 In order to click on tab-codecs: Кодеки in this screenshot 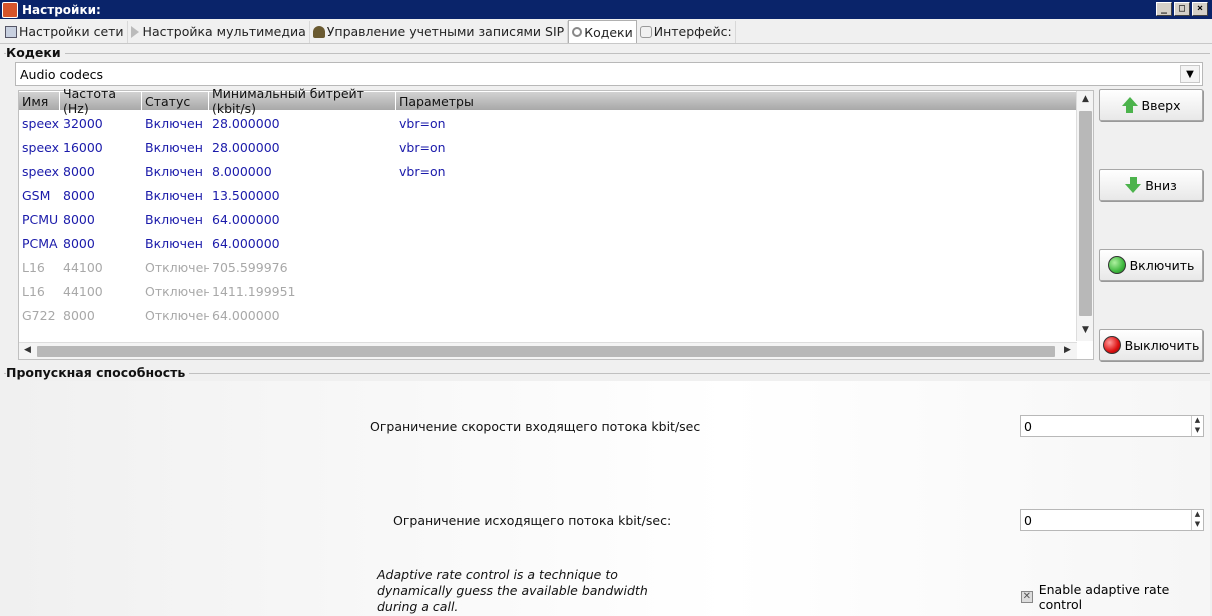, I will do `click(602, 31)`.